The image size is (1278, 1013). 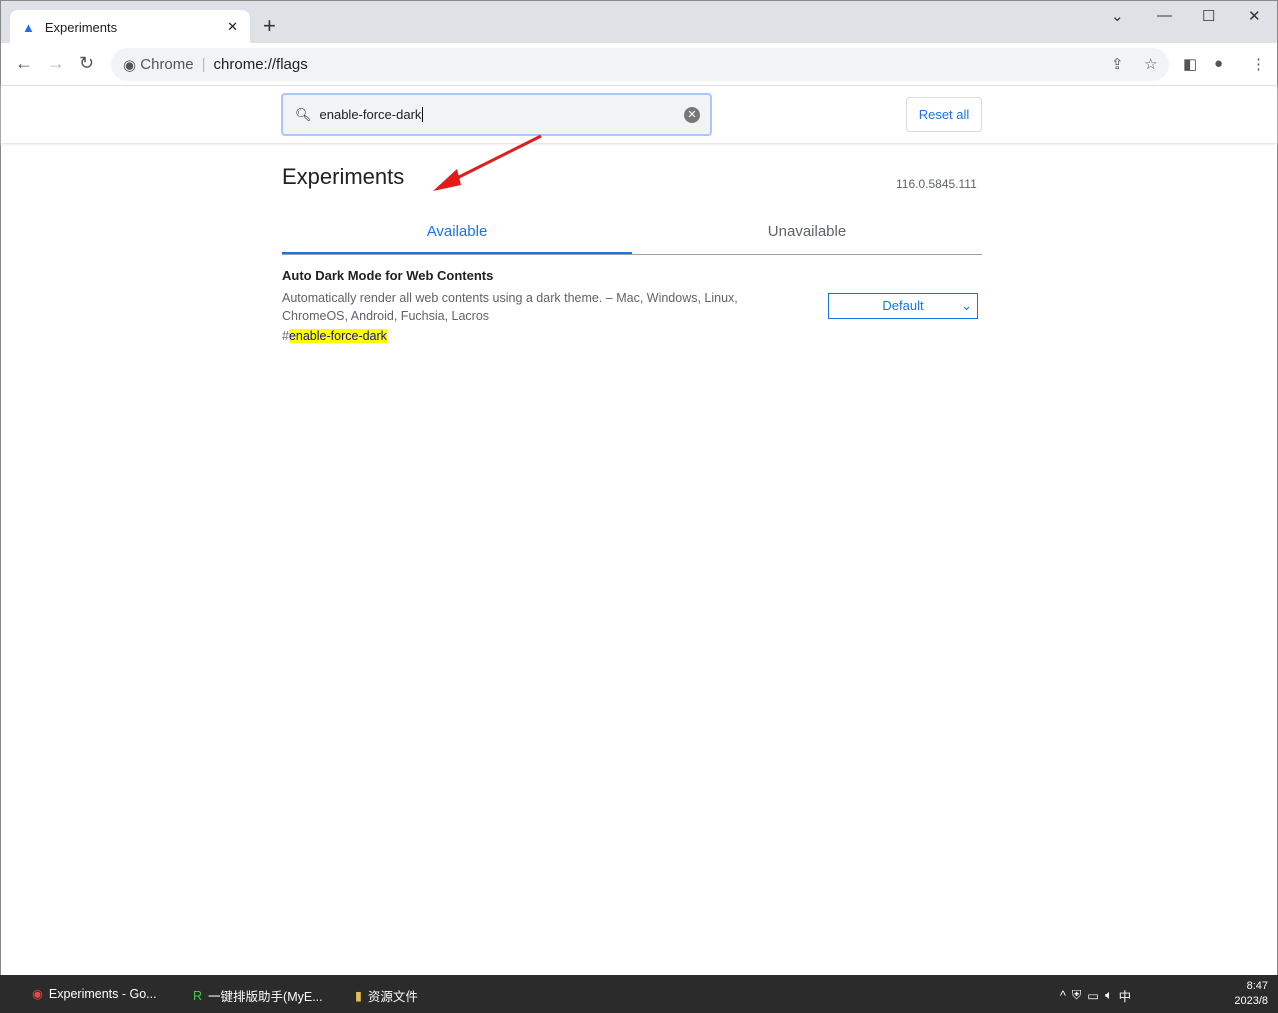 I want to click on flags-header: 🔍︎ enable-force-dark ✕ Reset all, so click(x=639, y=115).